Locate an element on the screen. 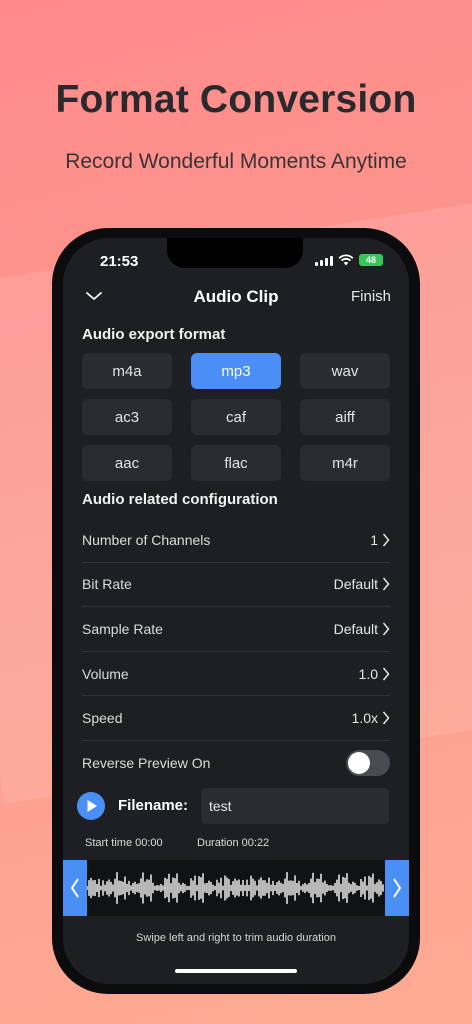 The height and width of the screenshot is (1024, 472). trim-handle-right is located at coordinates (397, 888).